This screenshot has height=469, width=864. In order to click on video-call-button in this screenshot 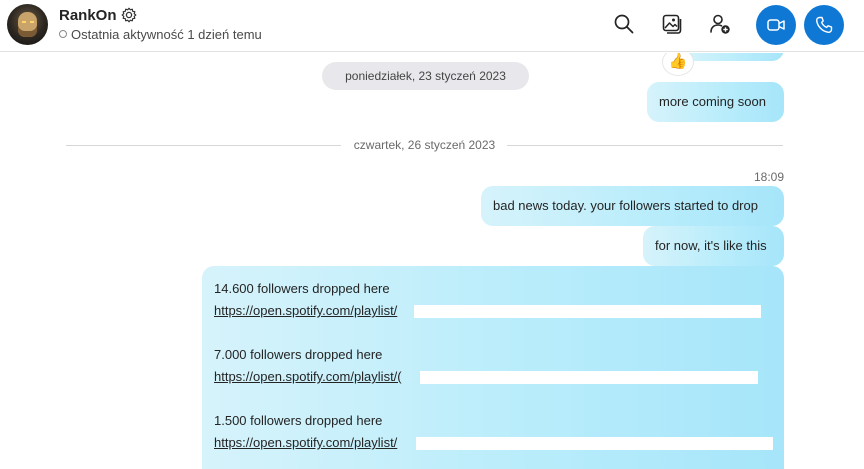, I will do `click(776, 25)`.